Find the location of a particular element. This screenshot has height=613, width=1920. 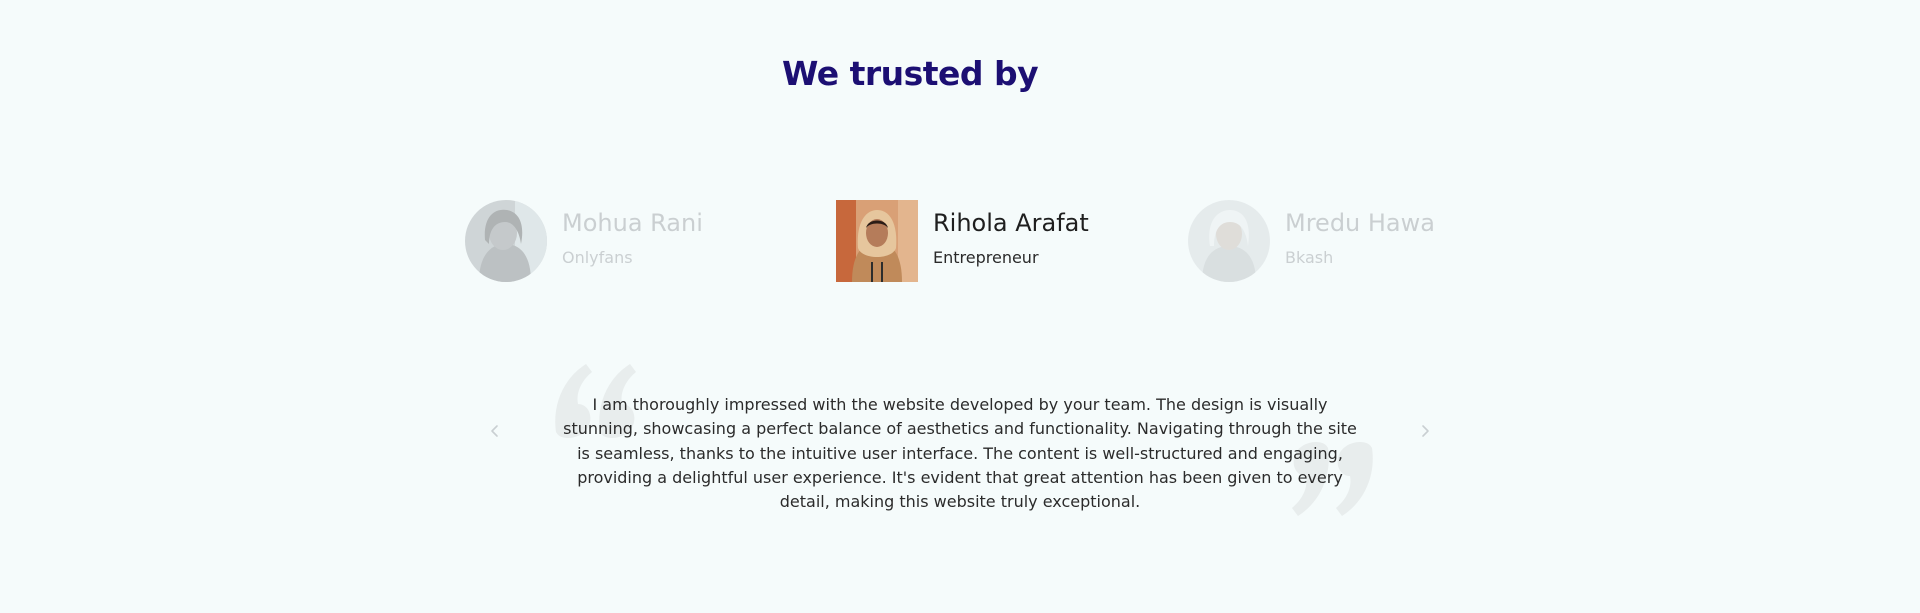

elderly-woman-portrait-icon is located at coordinates (1229, 241).